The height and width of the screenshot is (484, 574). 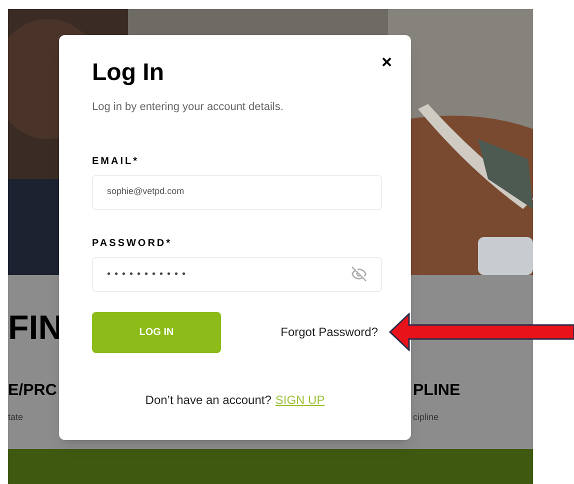 I want to click on field-label: PASSWORD*, so click(x=133, y=243).